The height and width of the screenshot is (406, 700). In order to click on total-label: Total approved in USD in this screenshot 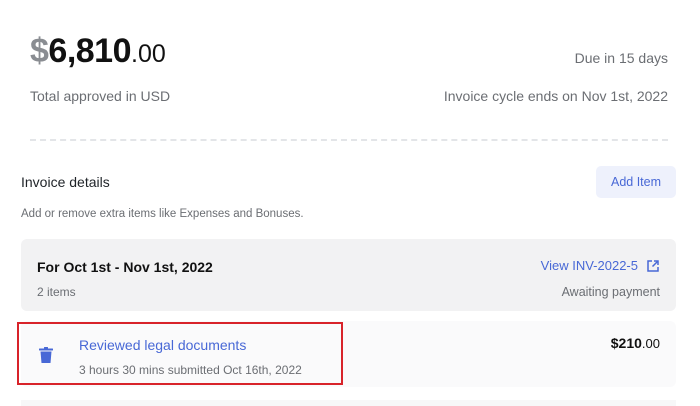, I will do `click(100, 96)`.